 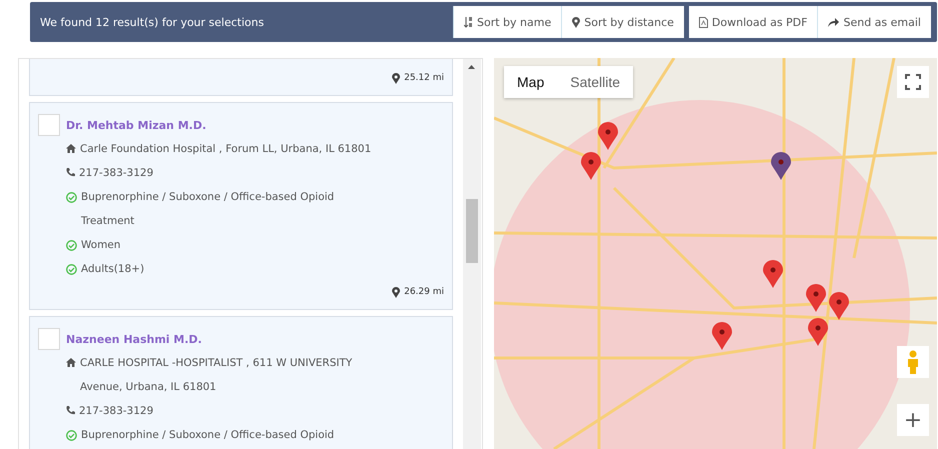 I want to click on distance-label: 26.29 mi, so click(x=424, y=292).